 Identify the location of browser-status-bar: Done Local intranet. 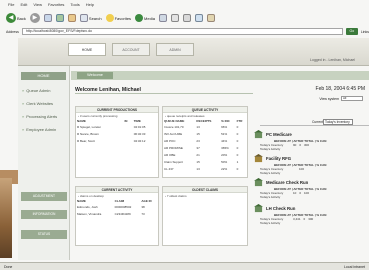
(184, 266).